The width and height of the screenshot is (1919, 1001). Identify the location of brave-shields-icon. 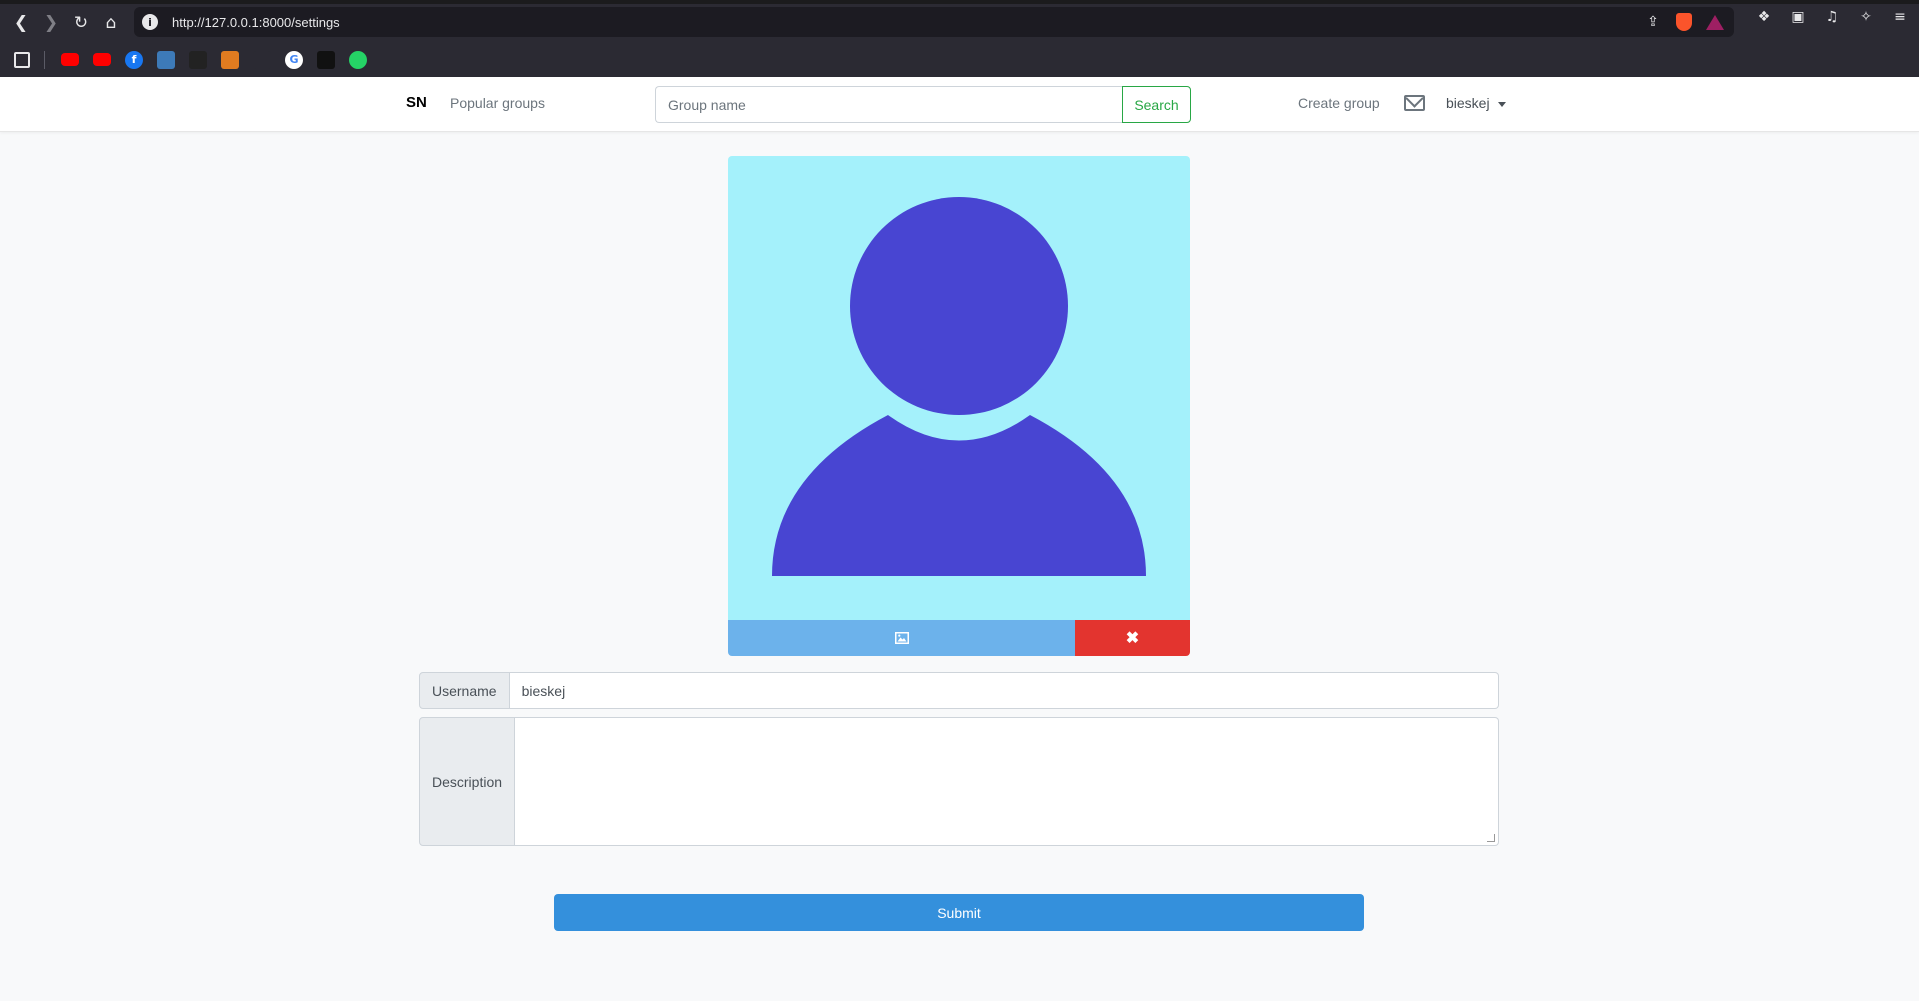
(1684, 22).